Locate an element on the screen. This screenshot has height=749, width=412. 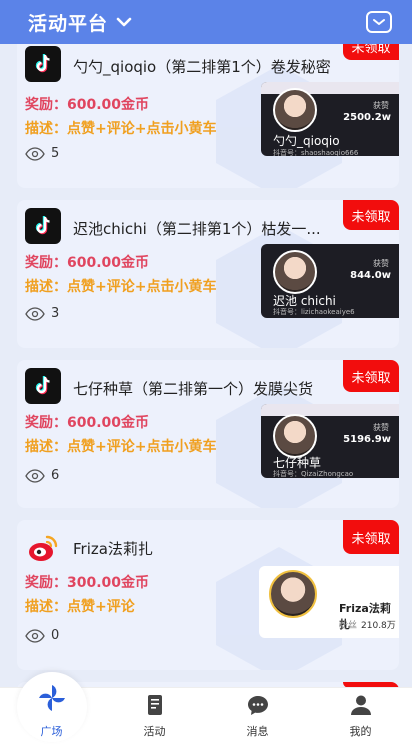
task-title: Friza法莉扎 is located at coordinates (113, 549).